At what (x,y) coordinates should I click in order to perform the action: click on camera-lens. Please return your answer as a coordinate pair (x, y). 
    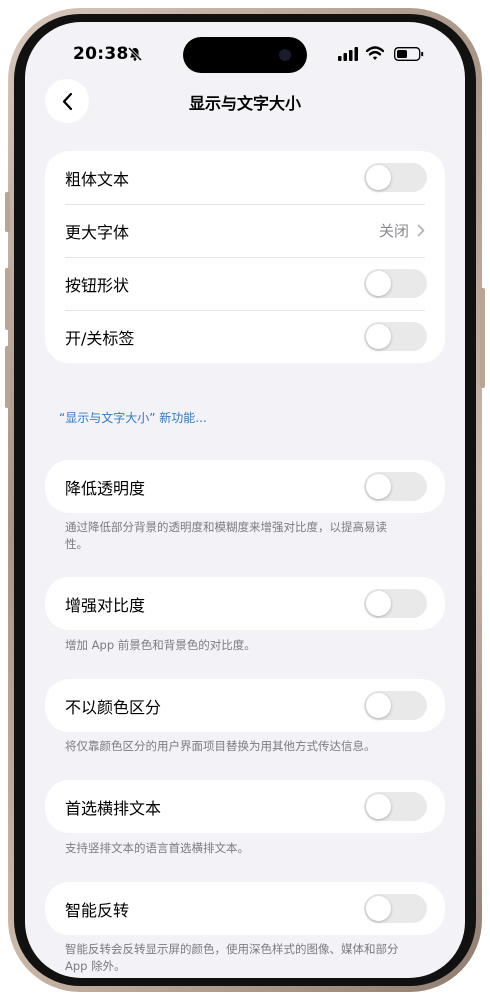
    Looking at the image, I should click on (285, 55).